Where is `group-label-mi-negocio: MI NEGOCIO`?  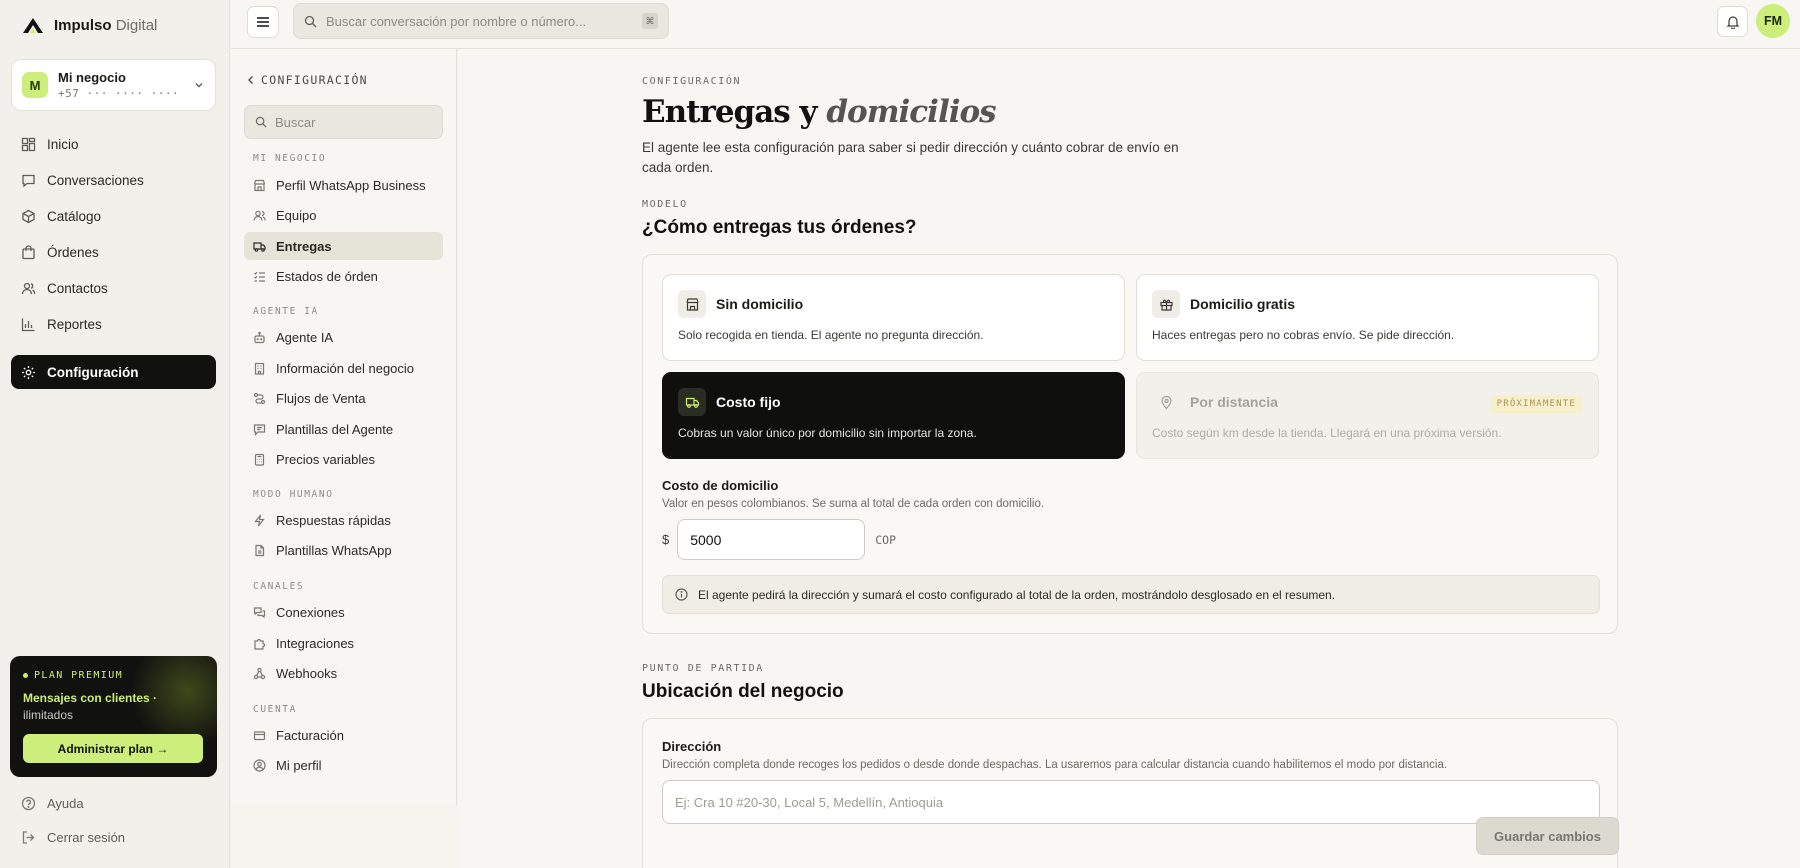 group-label-mi-negocio: MI NEGOCIO is located at coordinates (290, 158).